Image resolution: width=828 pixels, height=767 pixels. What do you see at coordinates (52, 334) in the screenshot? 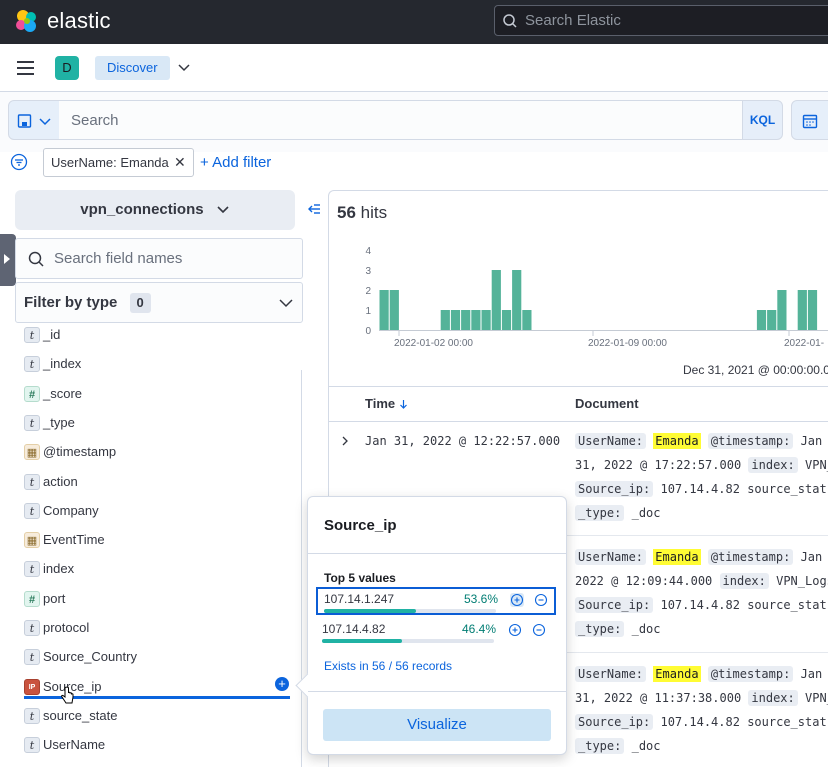
I see `field-name: _id` at bounding box center [52, 334].